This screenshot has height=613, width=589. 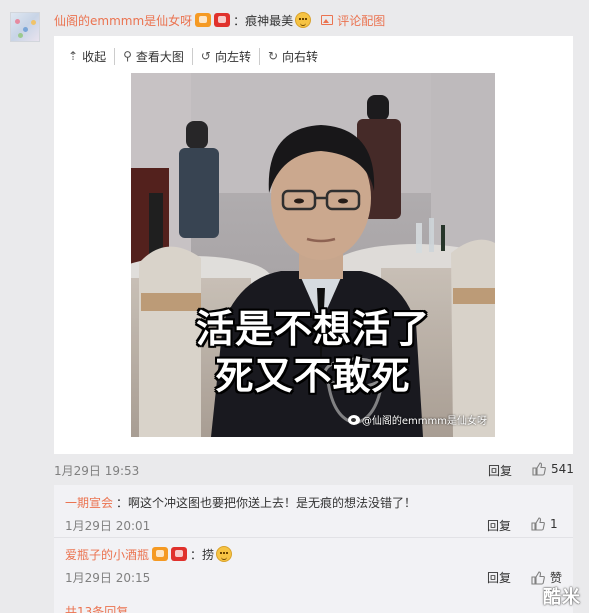 What do you see at coordinates (562, 597) in the screenshot?
I see `site-watermark-logo: 酷米` at bounding box center [562, 597].